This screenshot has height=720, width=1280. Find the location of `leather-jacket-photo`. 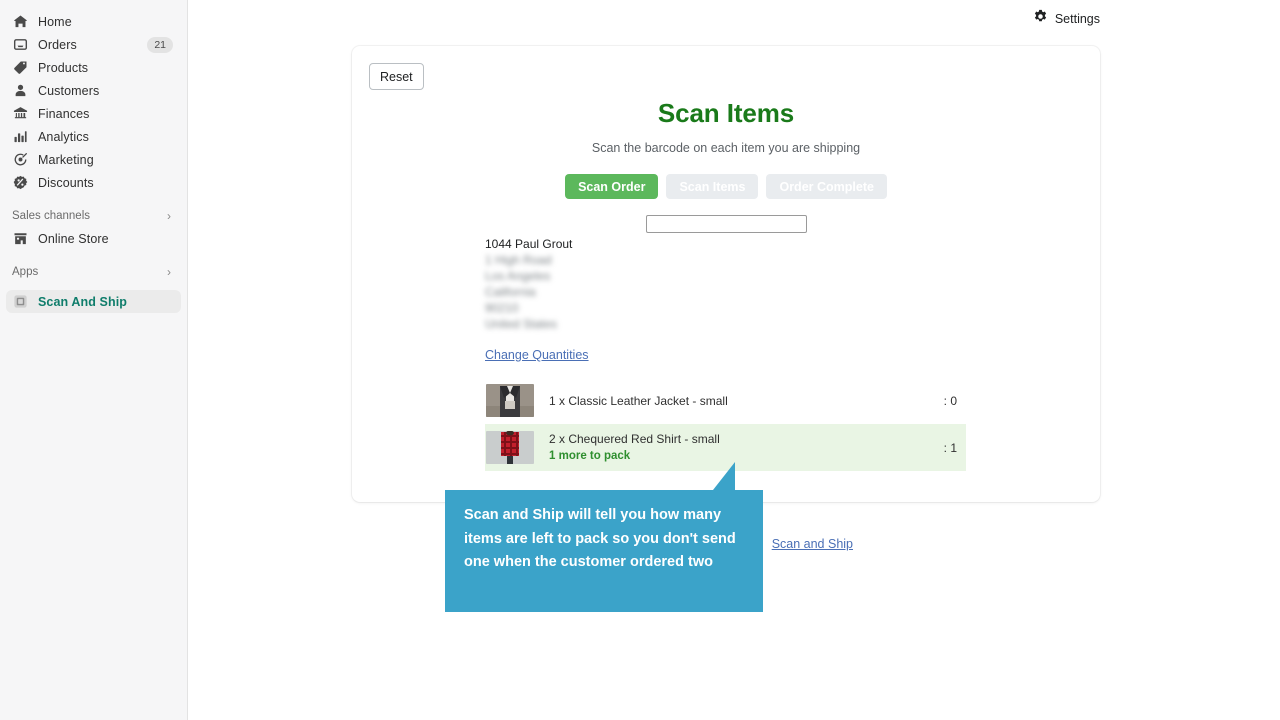

leather-jacket-photo is located at coordinates (510, 400).